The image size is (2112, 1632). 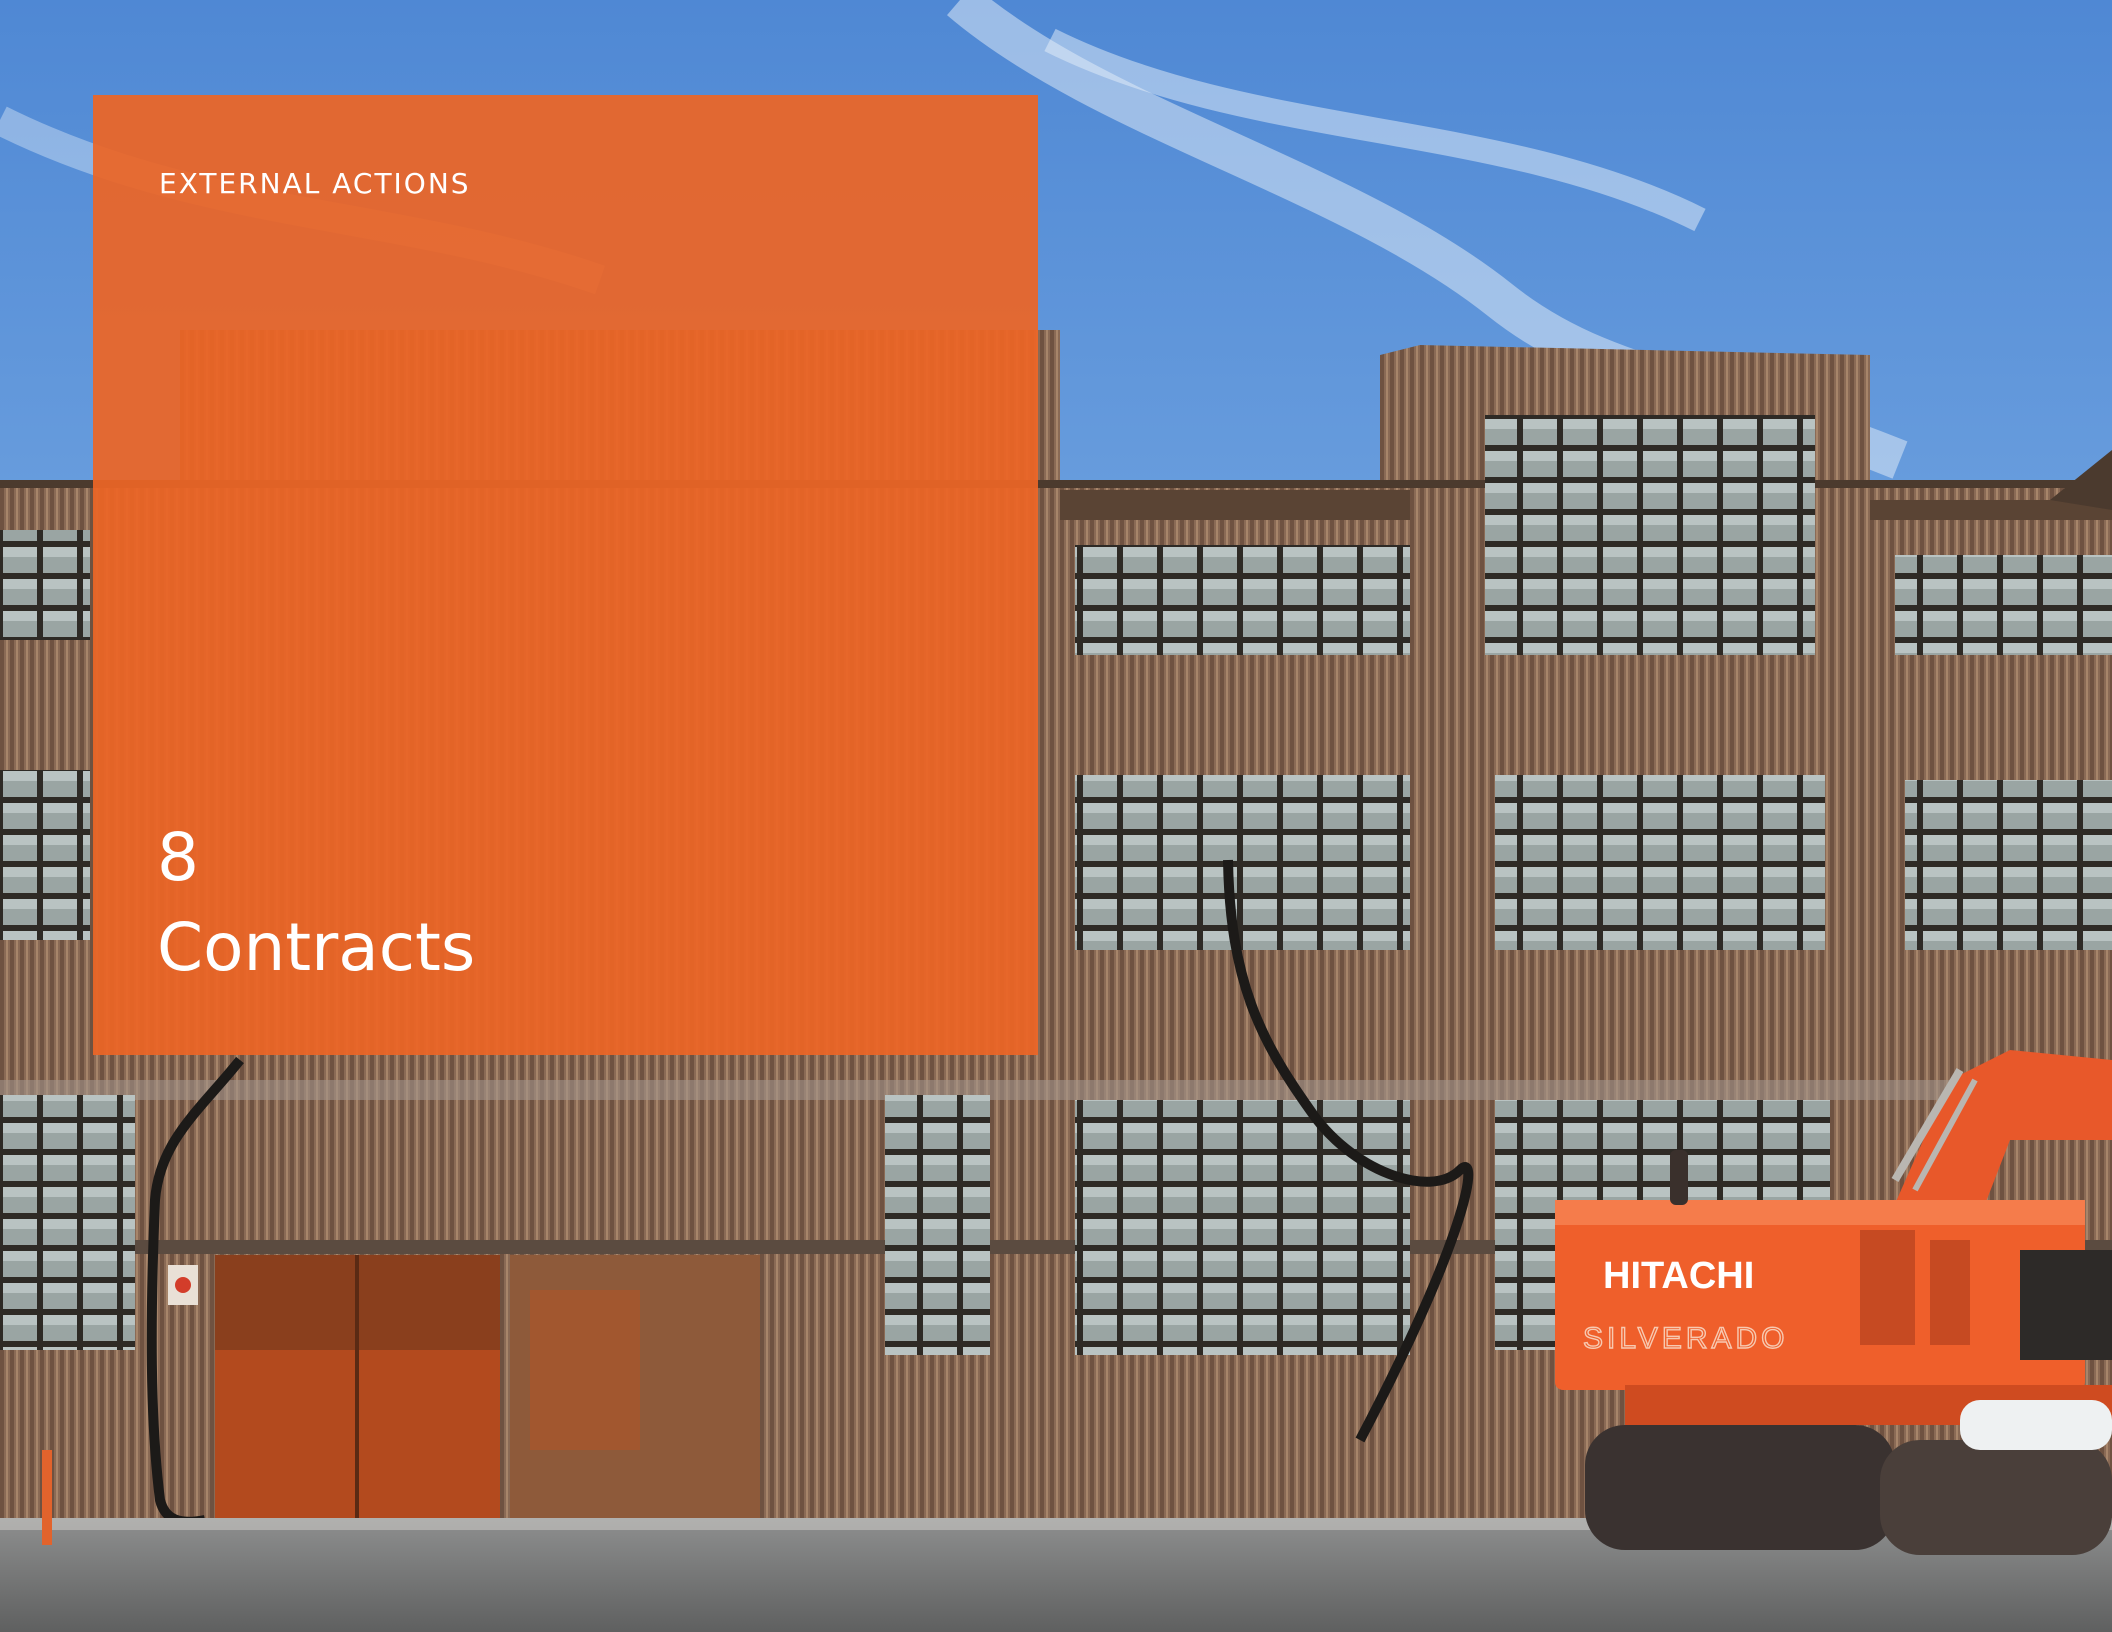 I want to click on warehouse-doors, so click(x=464, y=1387).